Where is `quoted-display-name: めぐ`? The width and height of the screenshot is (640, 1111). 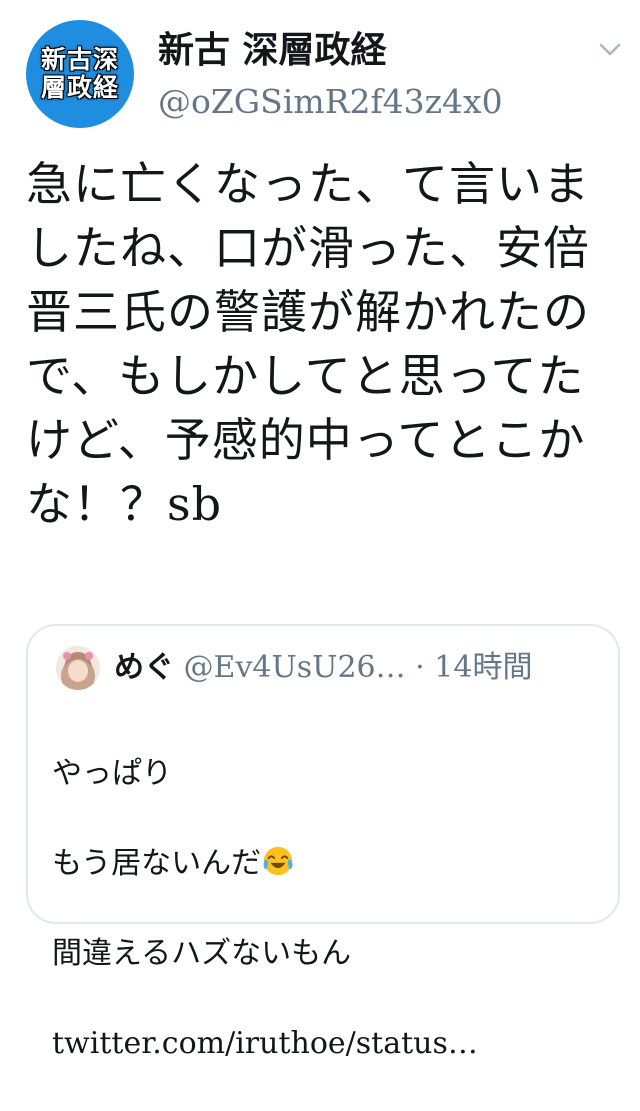 quoted-display-name: めぐ is located at coordinates (144, 667).